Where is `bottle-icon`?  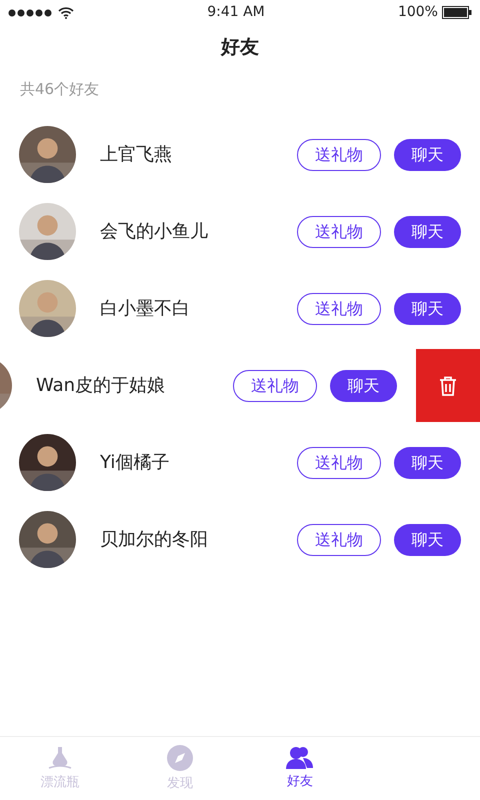
bottle-icon is located at coordinates (60, 757).